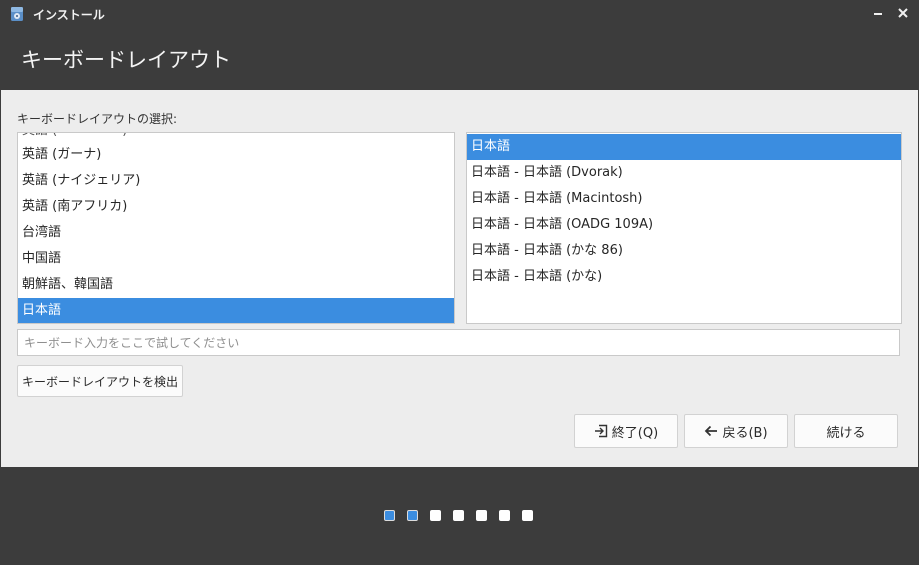 This screenshot has height=565, width=919. I want to click on list-item: 朝鮮語、韓国語, so click(236, 285).